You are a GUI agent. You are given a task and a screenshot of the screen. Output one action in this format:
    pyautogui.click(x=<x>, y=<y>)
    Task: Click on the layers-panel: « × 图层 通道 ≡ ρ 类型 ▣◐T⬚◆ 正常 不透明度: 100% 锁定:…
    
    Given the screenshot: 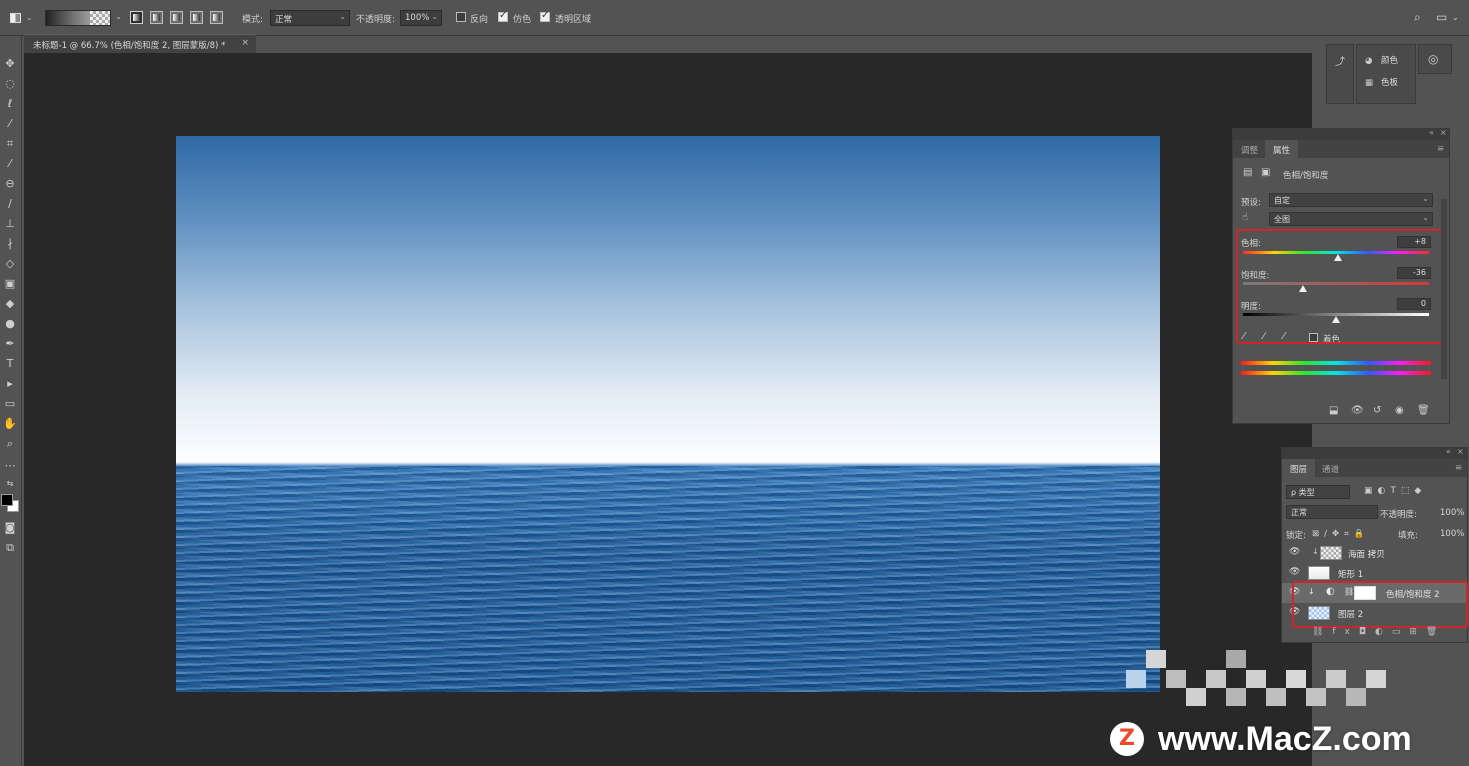 What is the action you would take?
    pyautogui.click(x=1374, y=545)
    